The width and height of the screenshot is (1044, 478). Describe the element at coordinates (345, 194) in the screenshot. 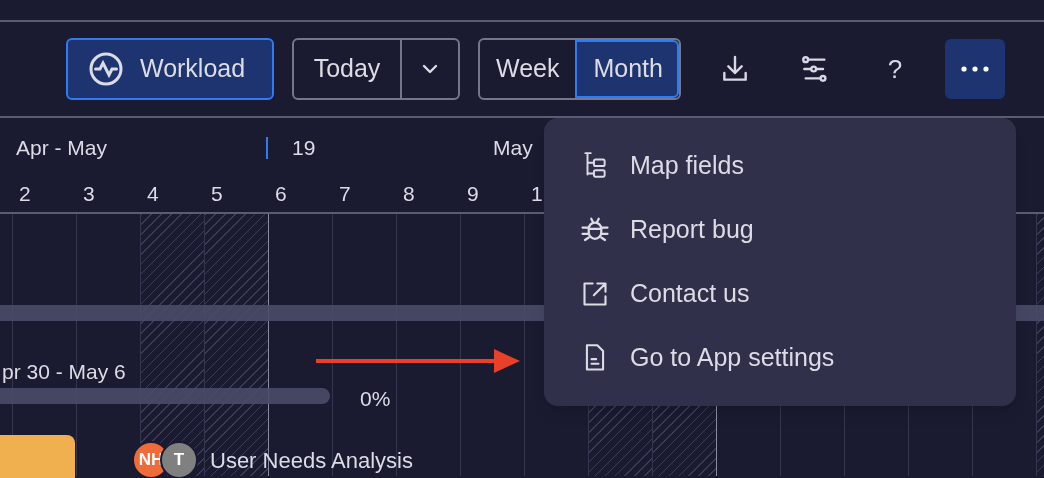

I see `day-label: 7` at that location.